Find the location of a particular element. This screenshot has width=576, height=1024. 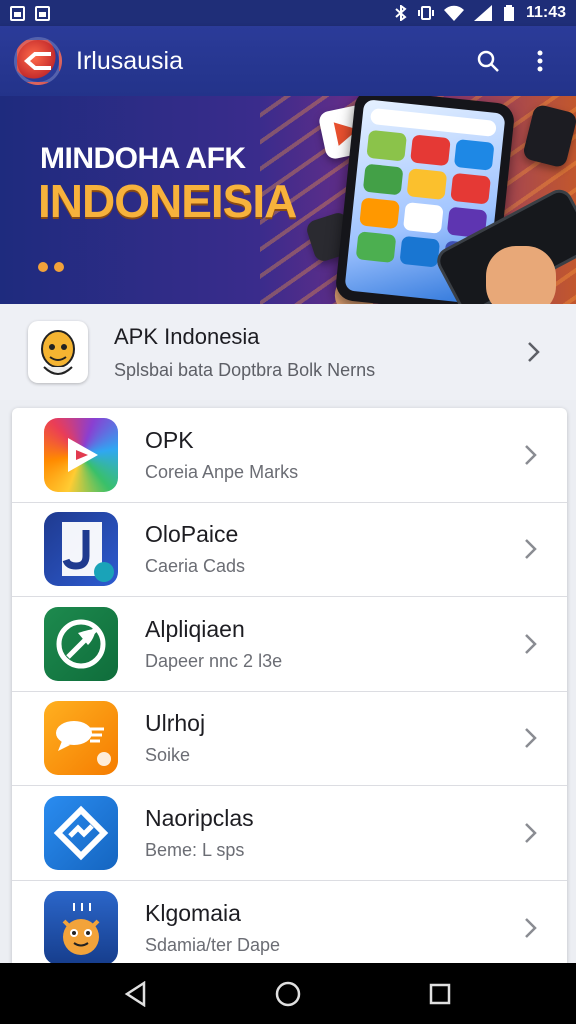

list-item-title: Alpliqiaen is located at coordinates (195, 628).